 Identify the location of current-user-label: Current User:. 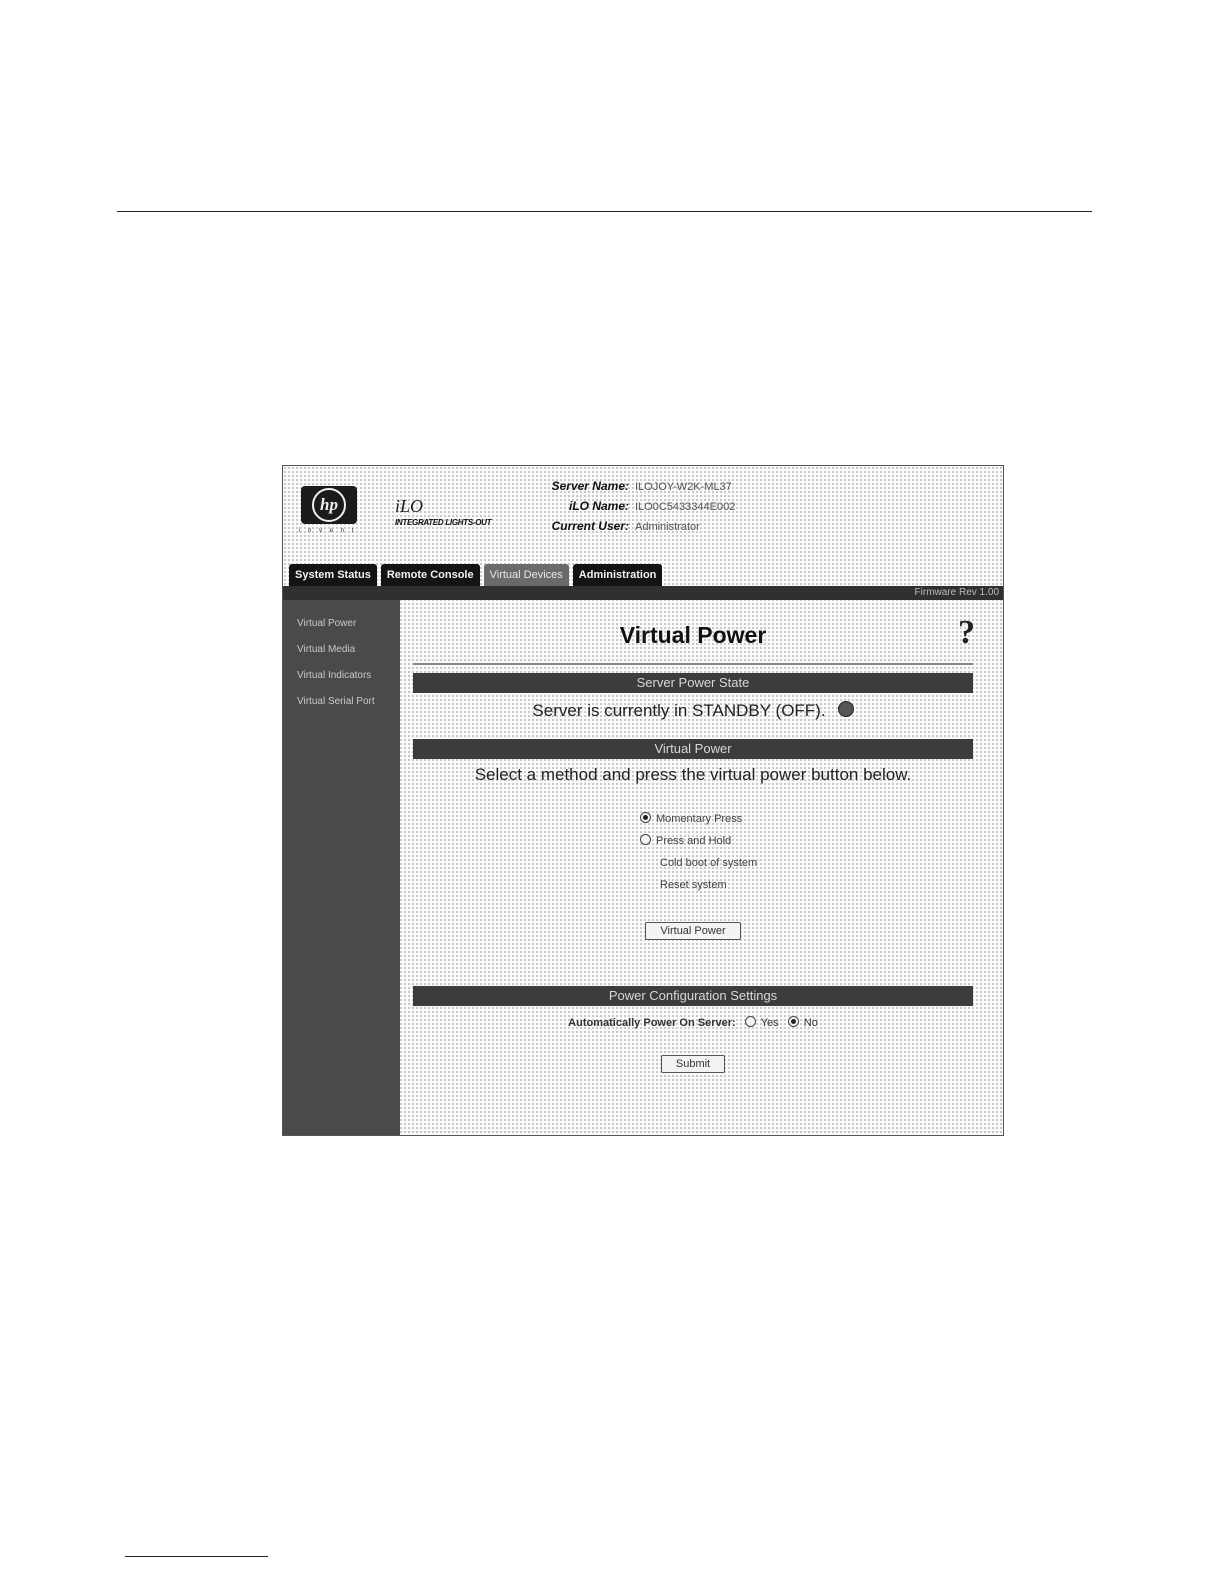
(590, 526).